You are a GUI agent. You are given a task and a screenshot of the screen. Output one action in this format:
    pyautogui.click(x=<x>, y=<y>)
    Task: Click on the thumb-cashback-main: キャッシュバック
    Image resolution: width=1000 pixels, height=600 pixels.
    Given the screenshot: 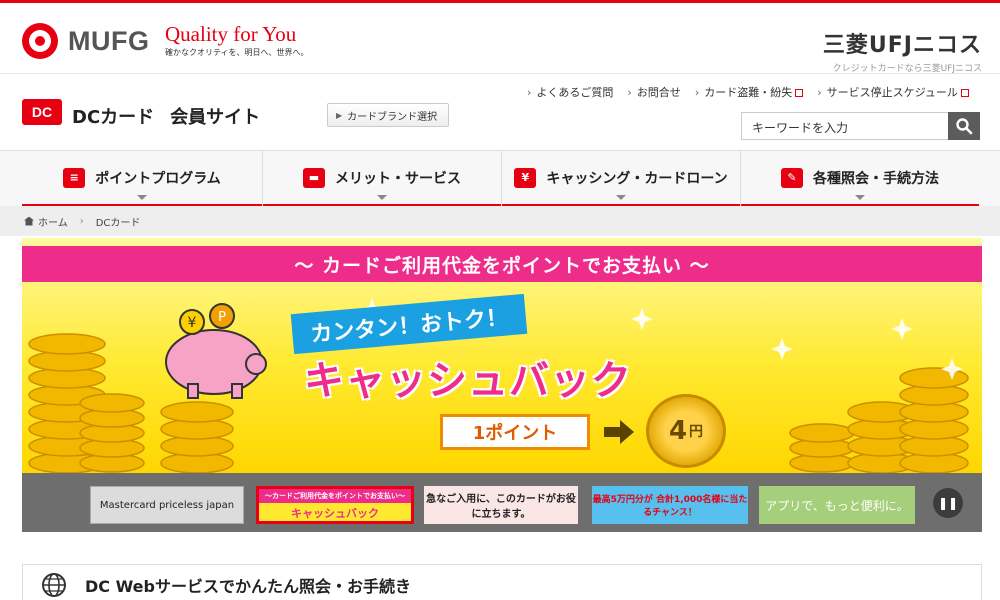 What is the action you would take?
    pyautogui.click(x=335, y=513)
    